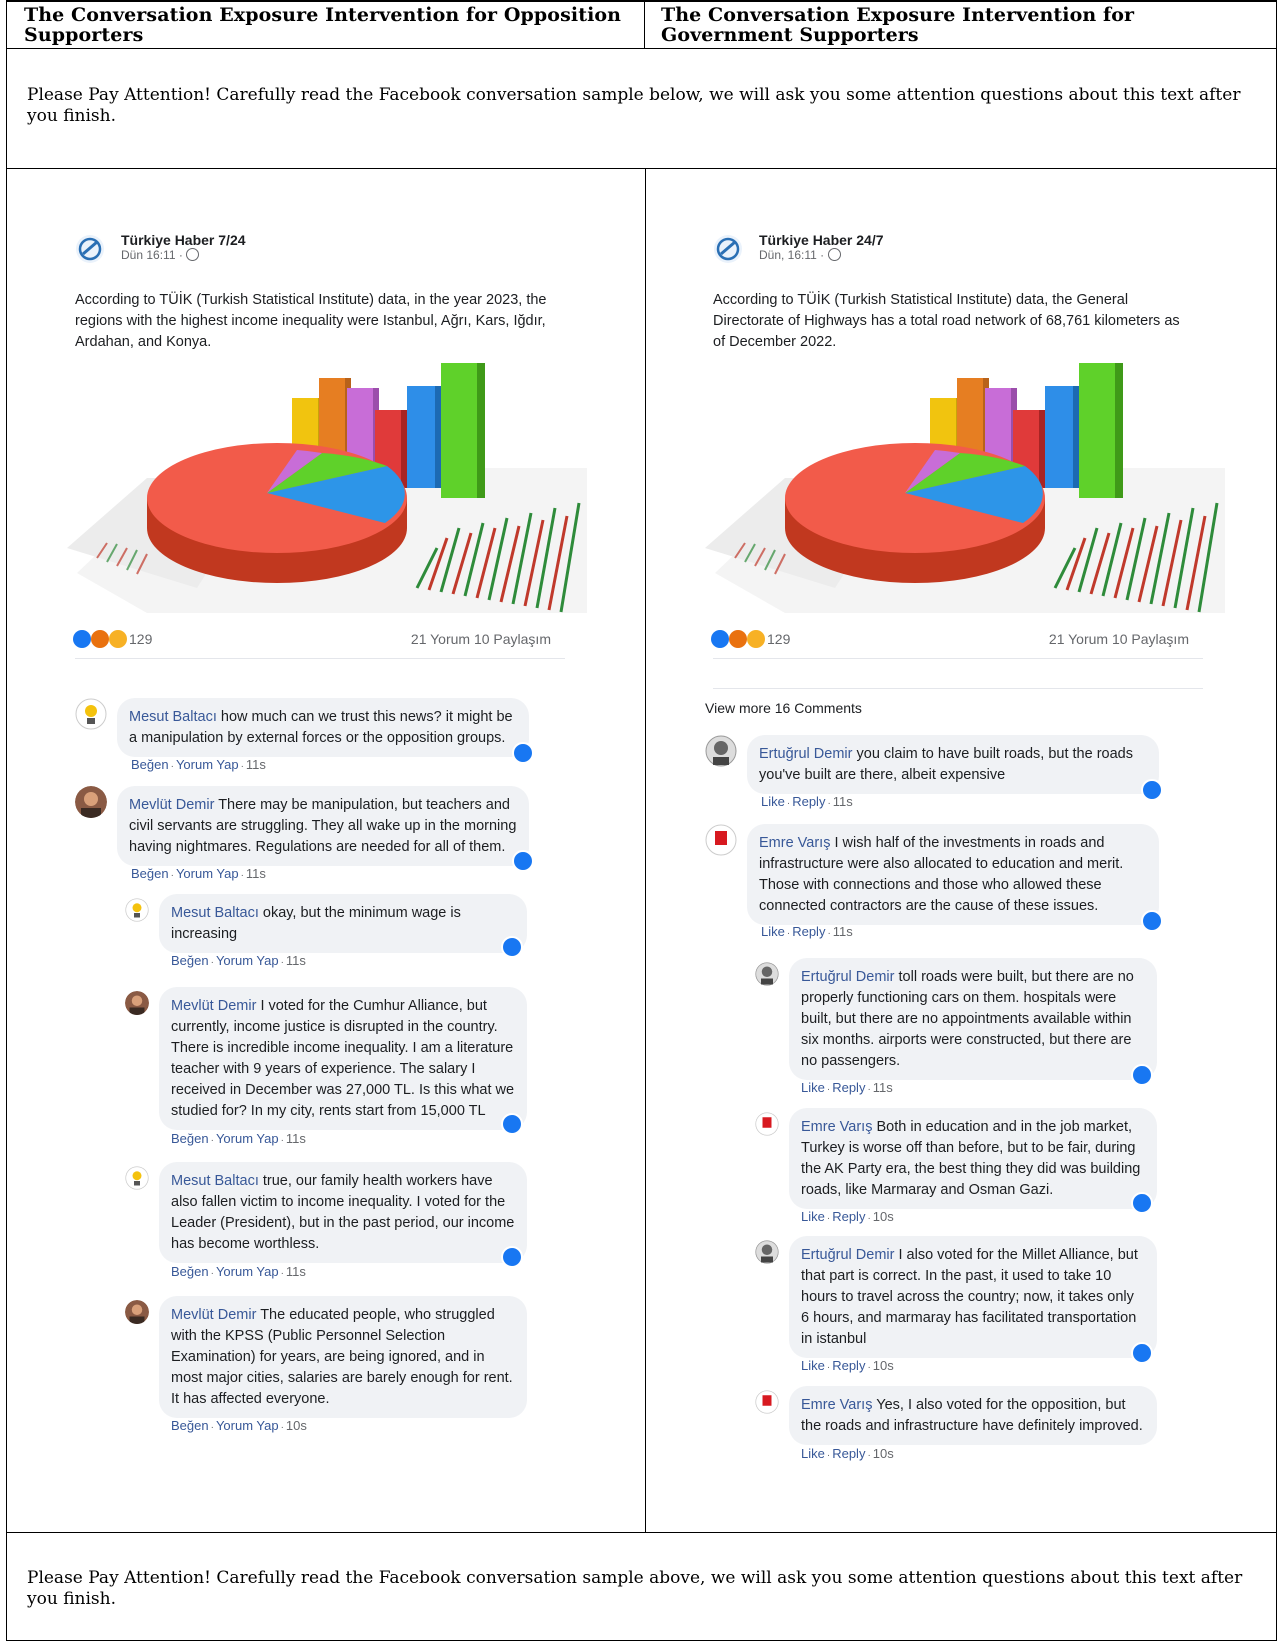 This screenshot has width=1284, height=1644. What do you see at coordinates (152, 255) in the screenshot?
I see `post-time-text: Dün 16:11 ·` at bounding box center [152, 255].